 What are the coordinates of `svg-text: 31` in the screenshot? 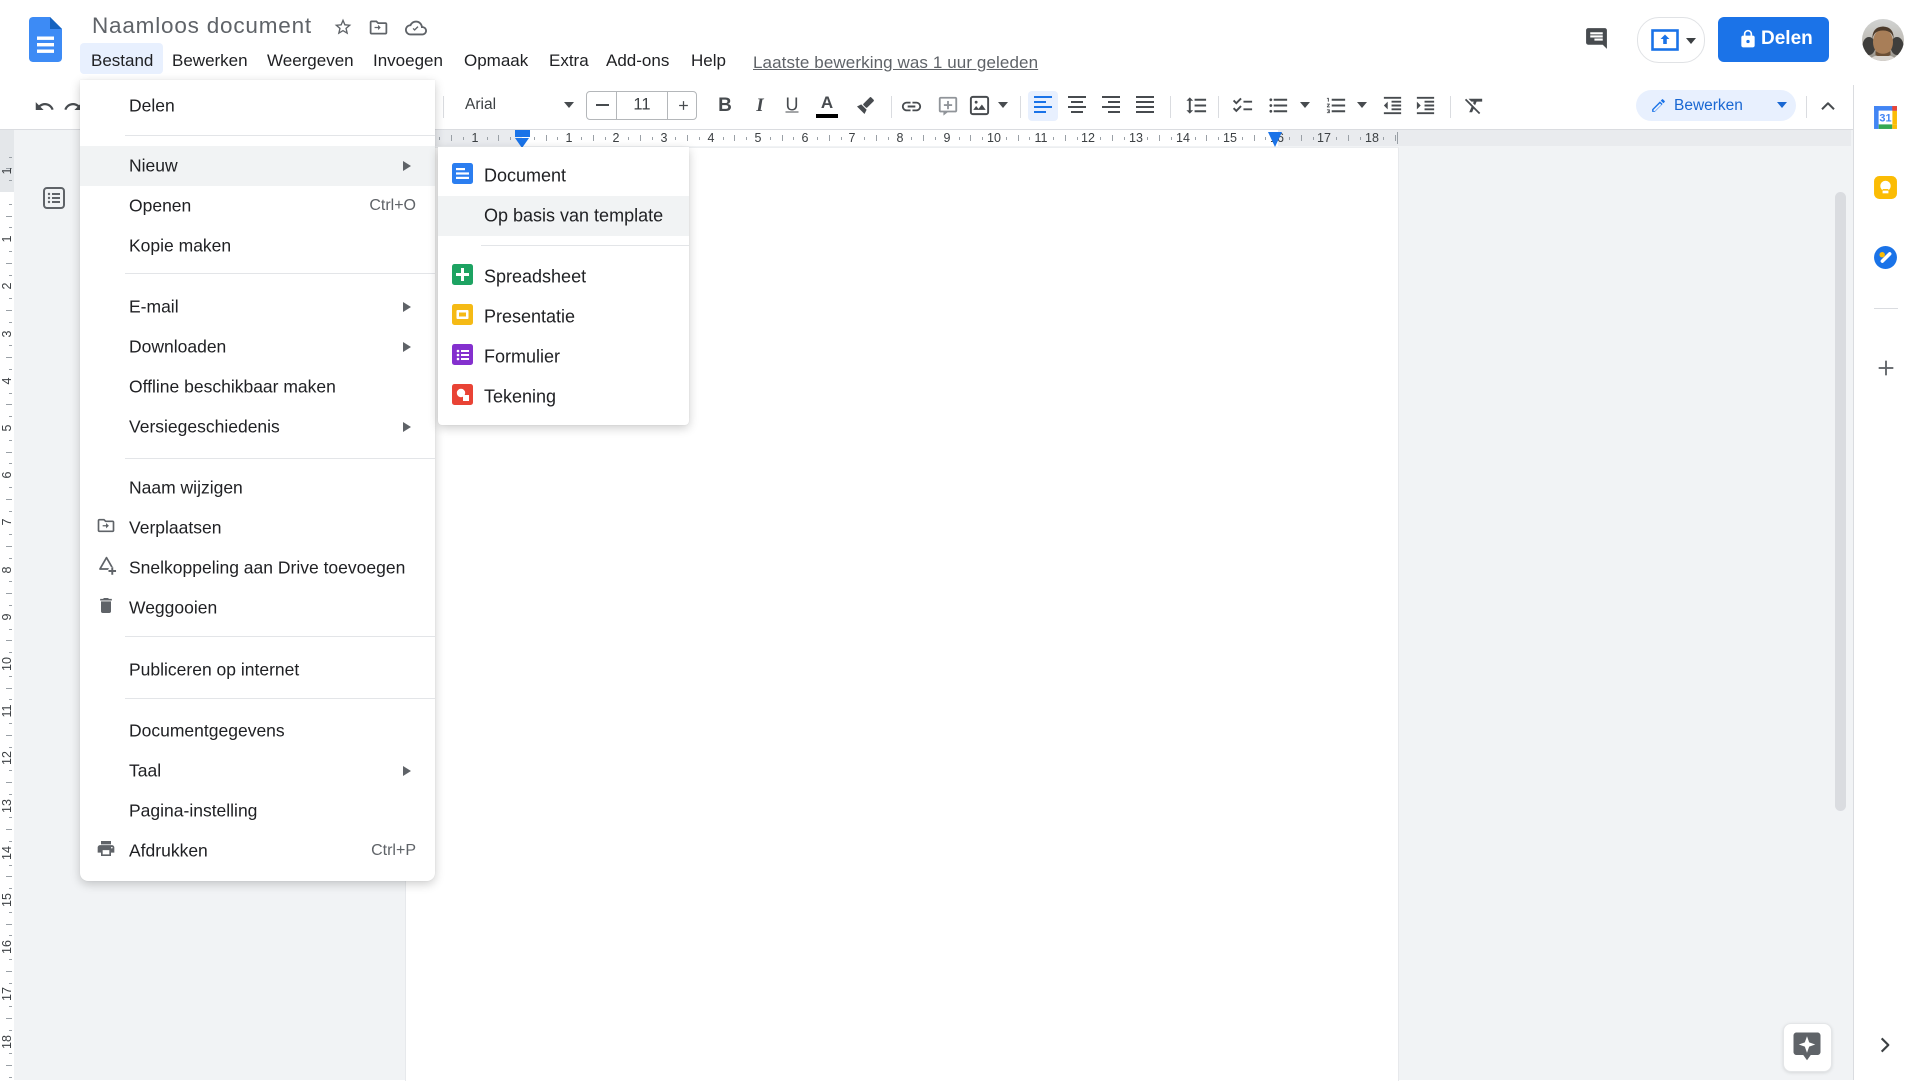 It's located at (1885, 118).